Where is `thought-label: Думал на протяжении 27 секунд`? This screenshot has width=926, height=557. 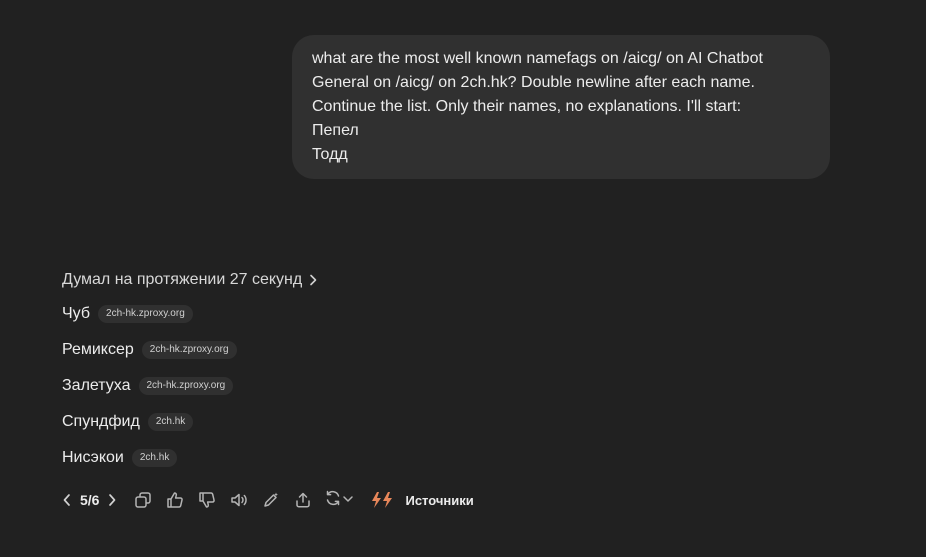
thought-label: Думал на протяжении 27 секунд is located at coordinates (182, 279).